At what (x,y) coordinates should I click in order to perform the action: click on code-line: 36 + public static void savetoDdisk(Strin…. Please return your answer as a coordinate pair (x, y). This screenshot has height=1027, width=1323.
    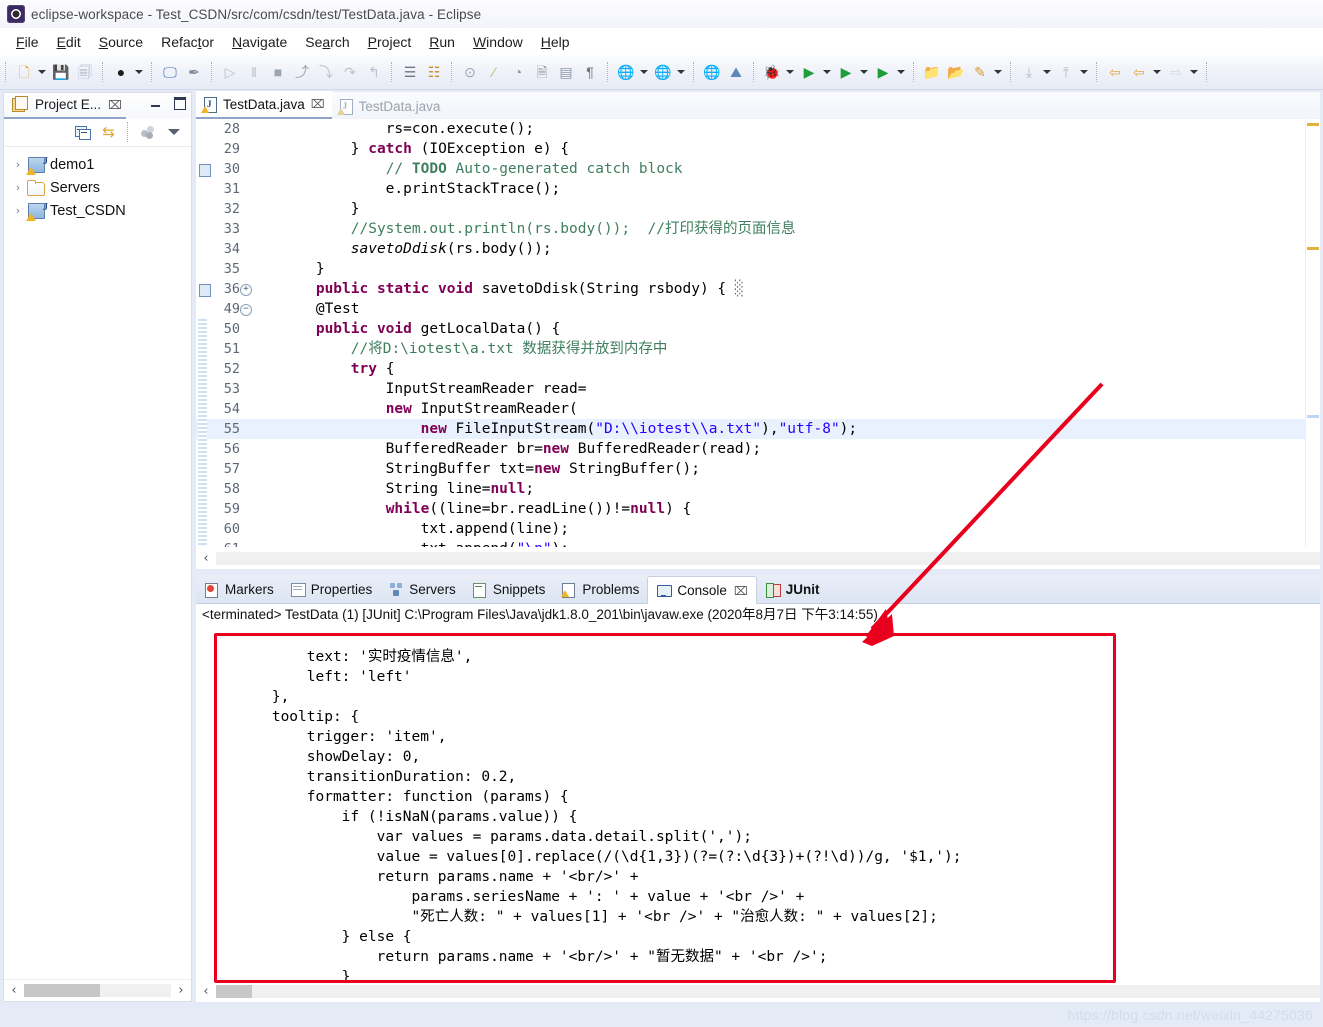
    Looking at the image, I should click on (758, 289).